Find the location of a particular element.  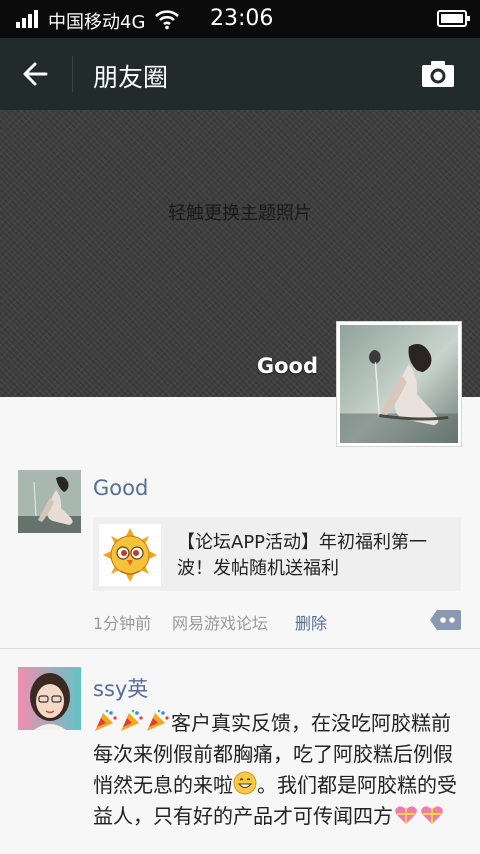

post-author-name: Good is located at coordinates (120, 488).